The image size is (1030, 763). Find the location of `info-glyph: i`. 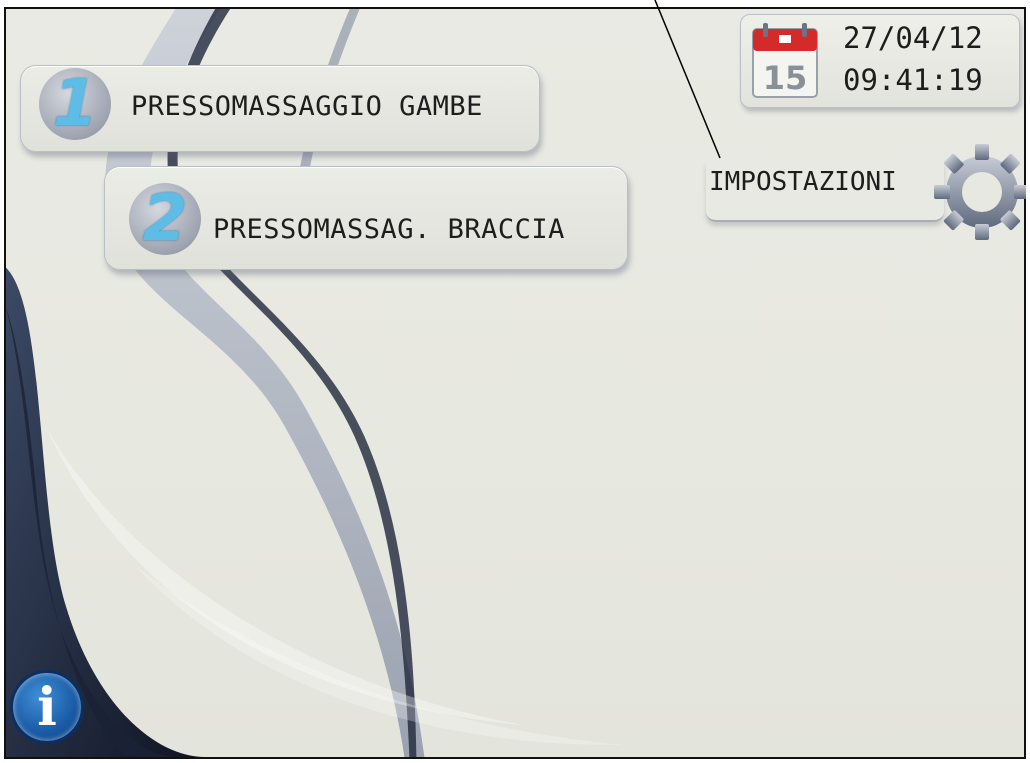

info-glyph: i is located at coordinates (47, 707).